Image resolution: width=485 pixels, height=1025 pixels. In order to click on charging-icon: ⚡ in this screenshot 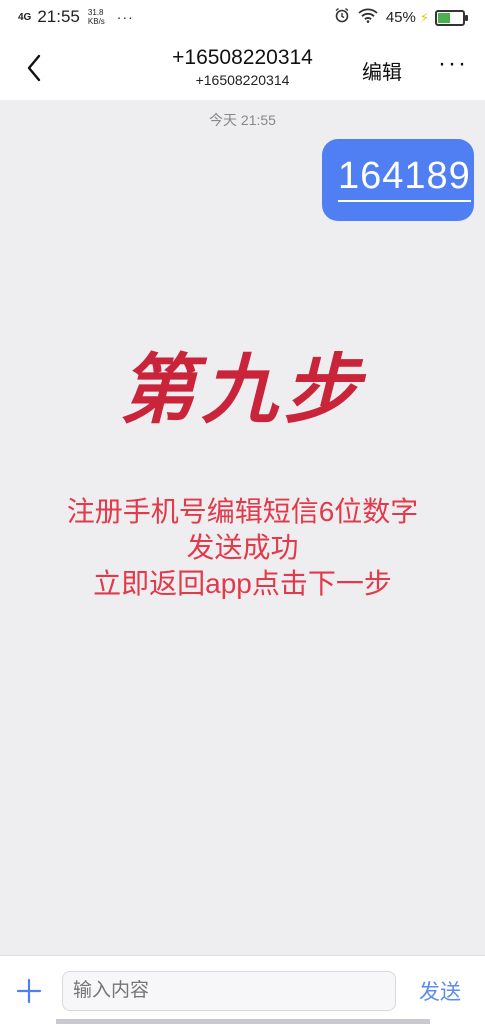, I will do `click(424, 17)`.